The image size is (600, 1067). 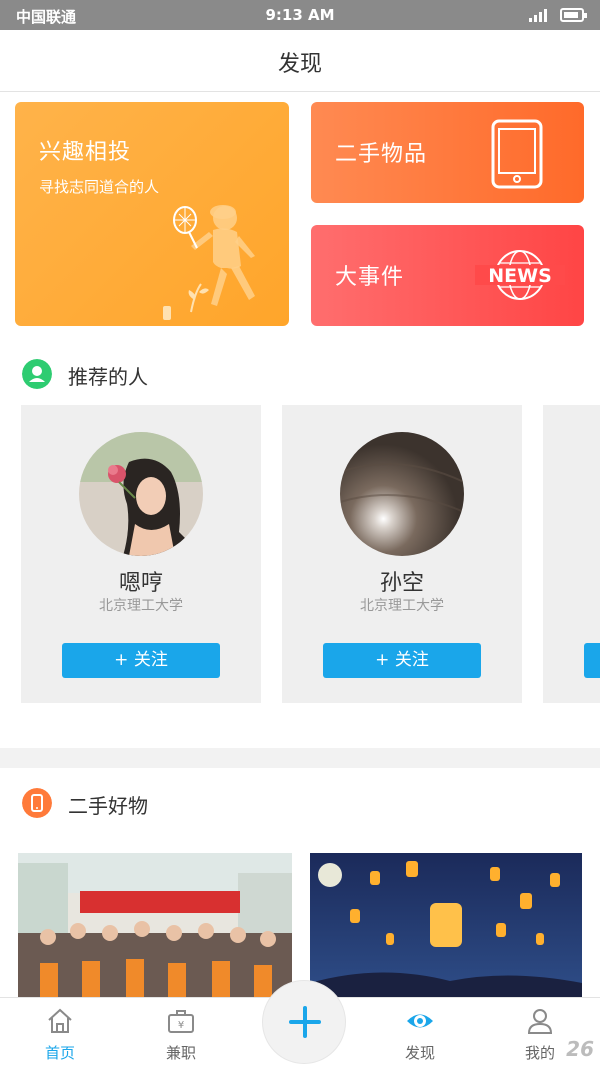 I want to click on home-icon, so click(x=60, y=1020).